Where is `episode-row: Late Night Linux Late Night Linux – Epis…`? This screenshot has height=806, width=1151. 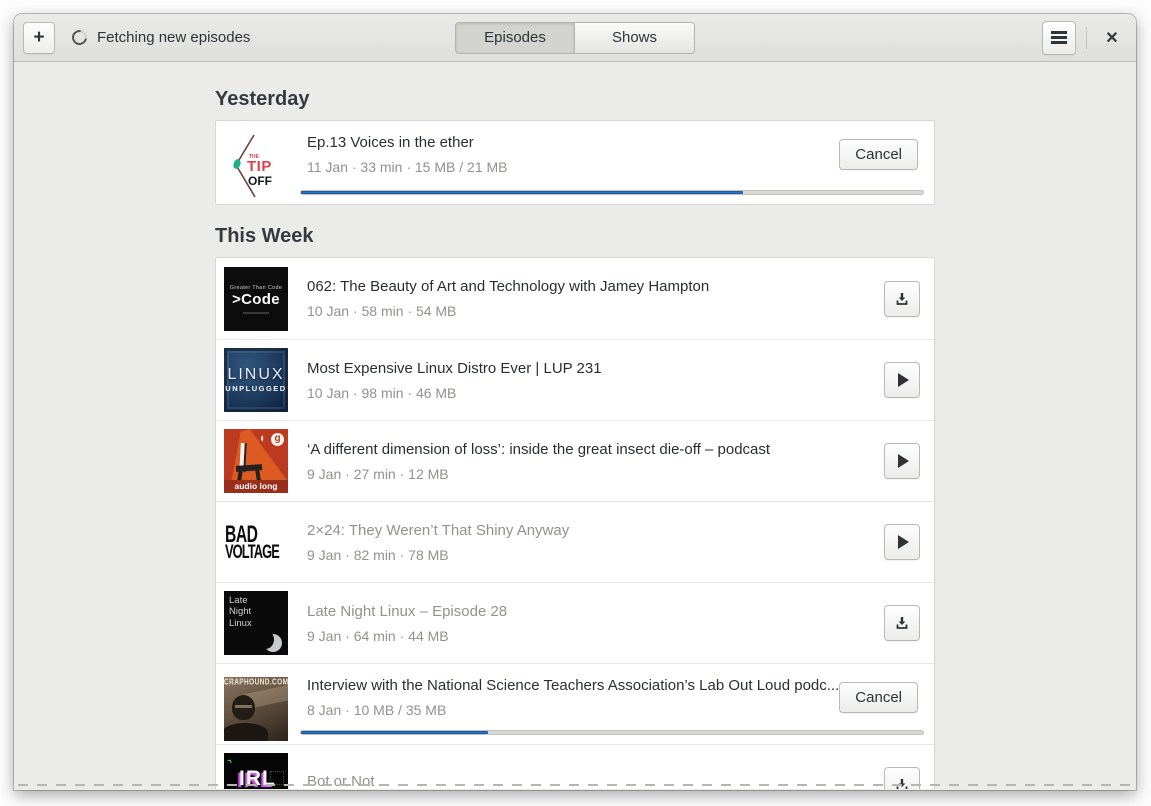 episode-row: Late Night Linux Late Night Linux – Epis… is located at coordinates (575, 622).